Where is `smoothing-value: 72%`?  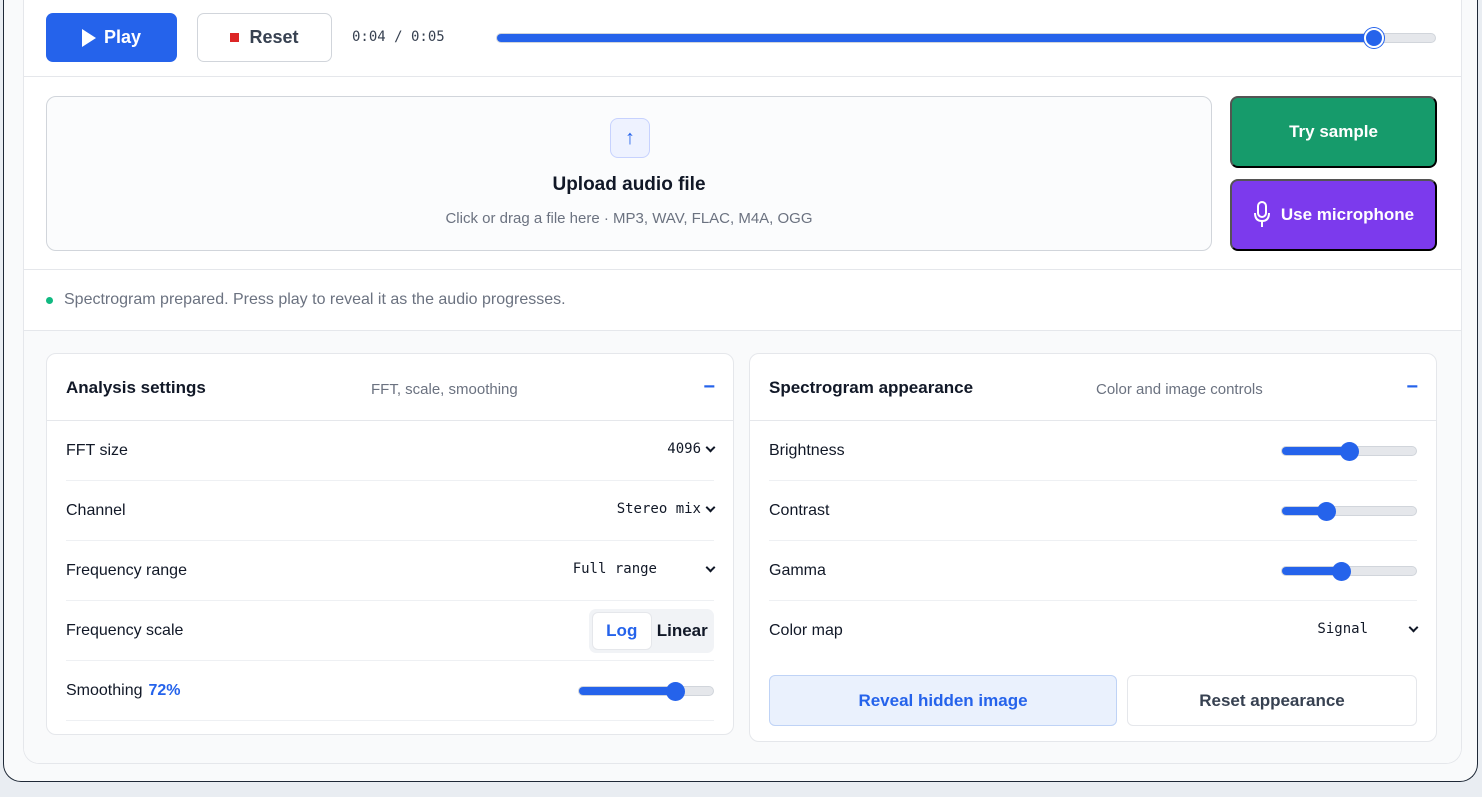 smoothing-value: 72% is located at coordinates (164, 690).